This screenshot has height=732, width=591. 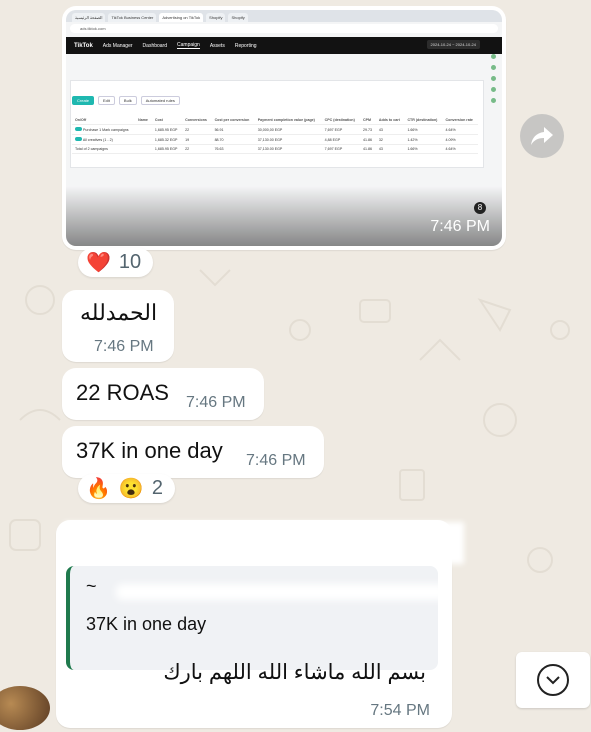 What do you see at coordinates (400, 710) in the screenshot?
I see `message-time: 7:54 PM` at bounding box center [400, 710].